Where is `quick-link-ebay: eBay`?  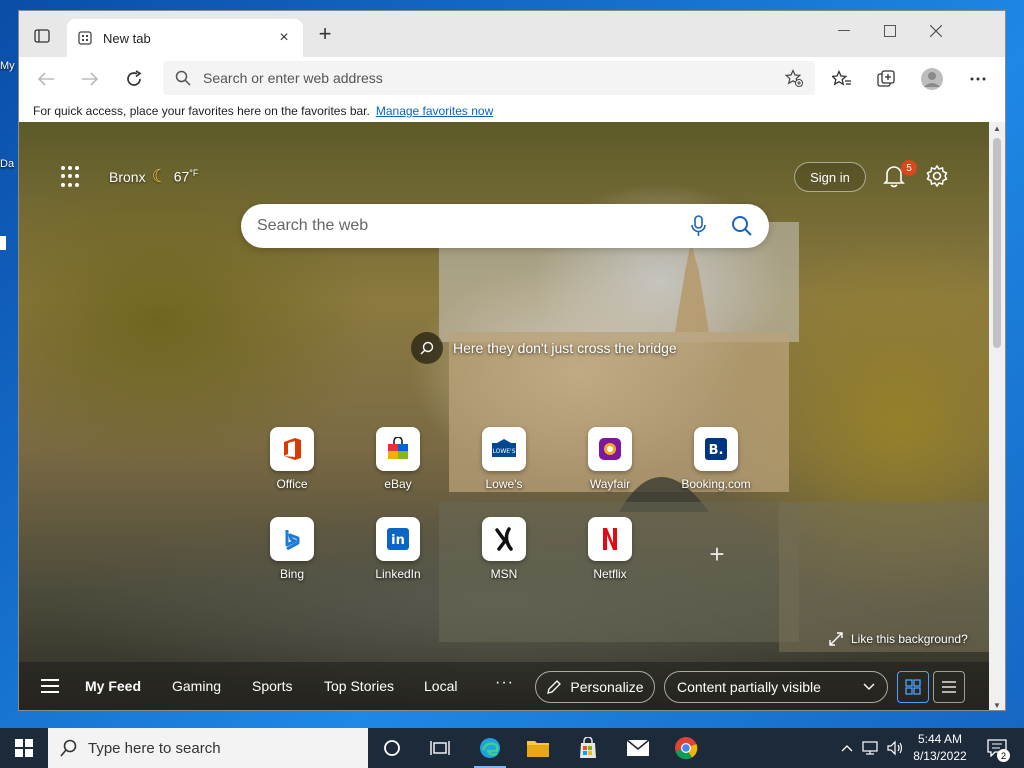
quick-link-ebay: eBay is located at coordinates (398, 459).